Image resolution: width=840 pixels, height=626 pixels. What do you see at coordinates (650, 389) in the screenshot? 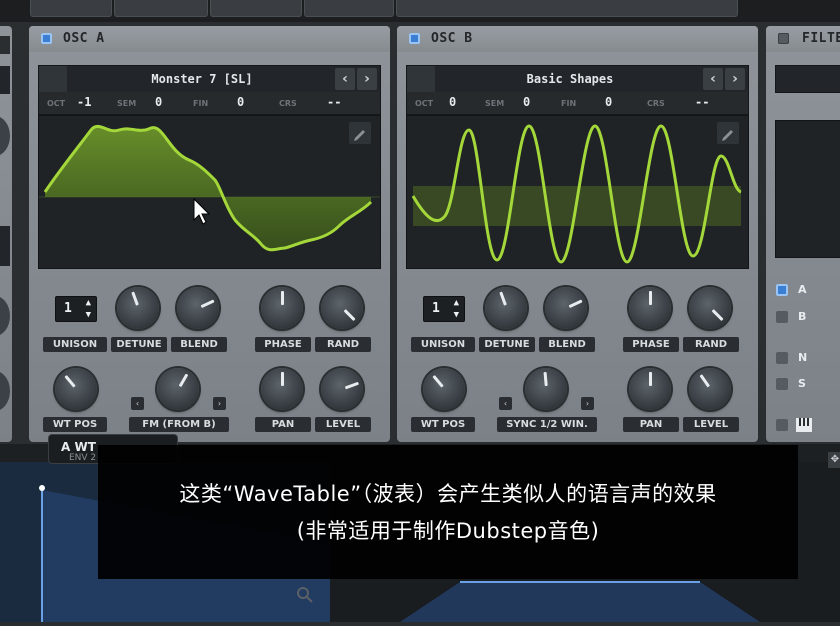
I see `osc-b-pan-knob` at bounding box center [650, 389].